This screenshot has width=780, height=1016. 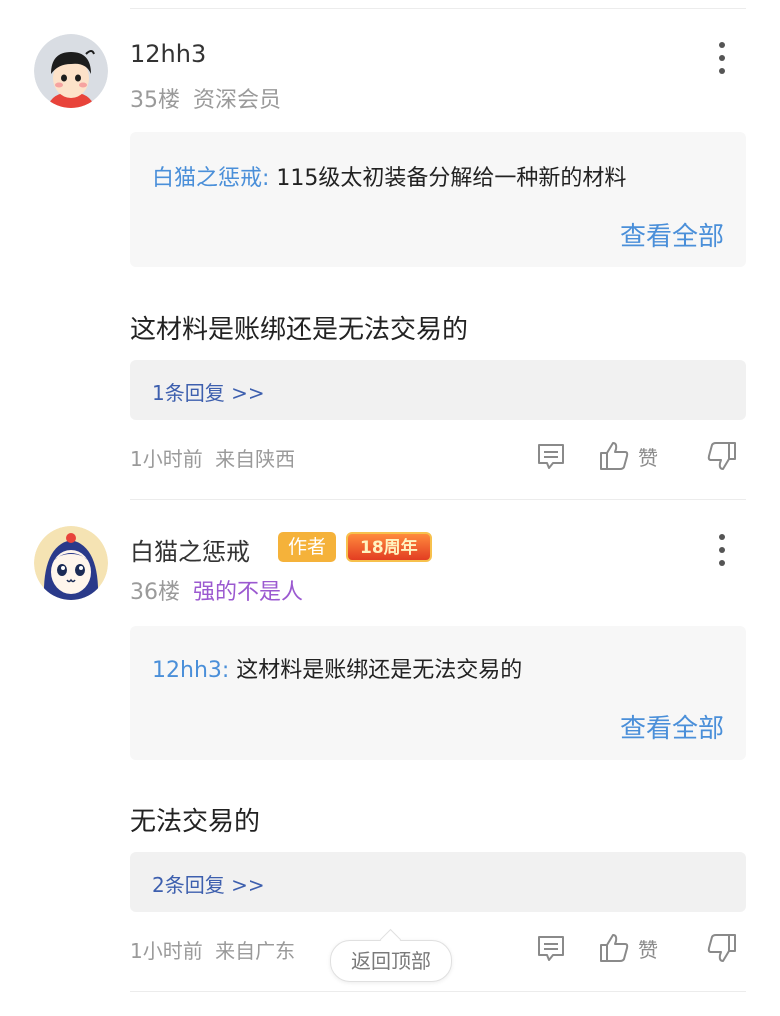 I want to click on top-divider, so click(x=438, y=8).